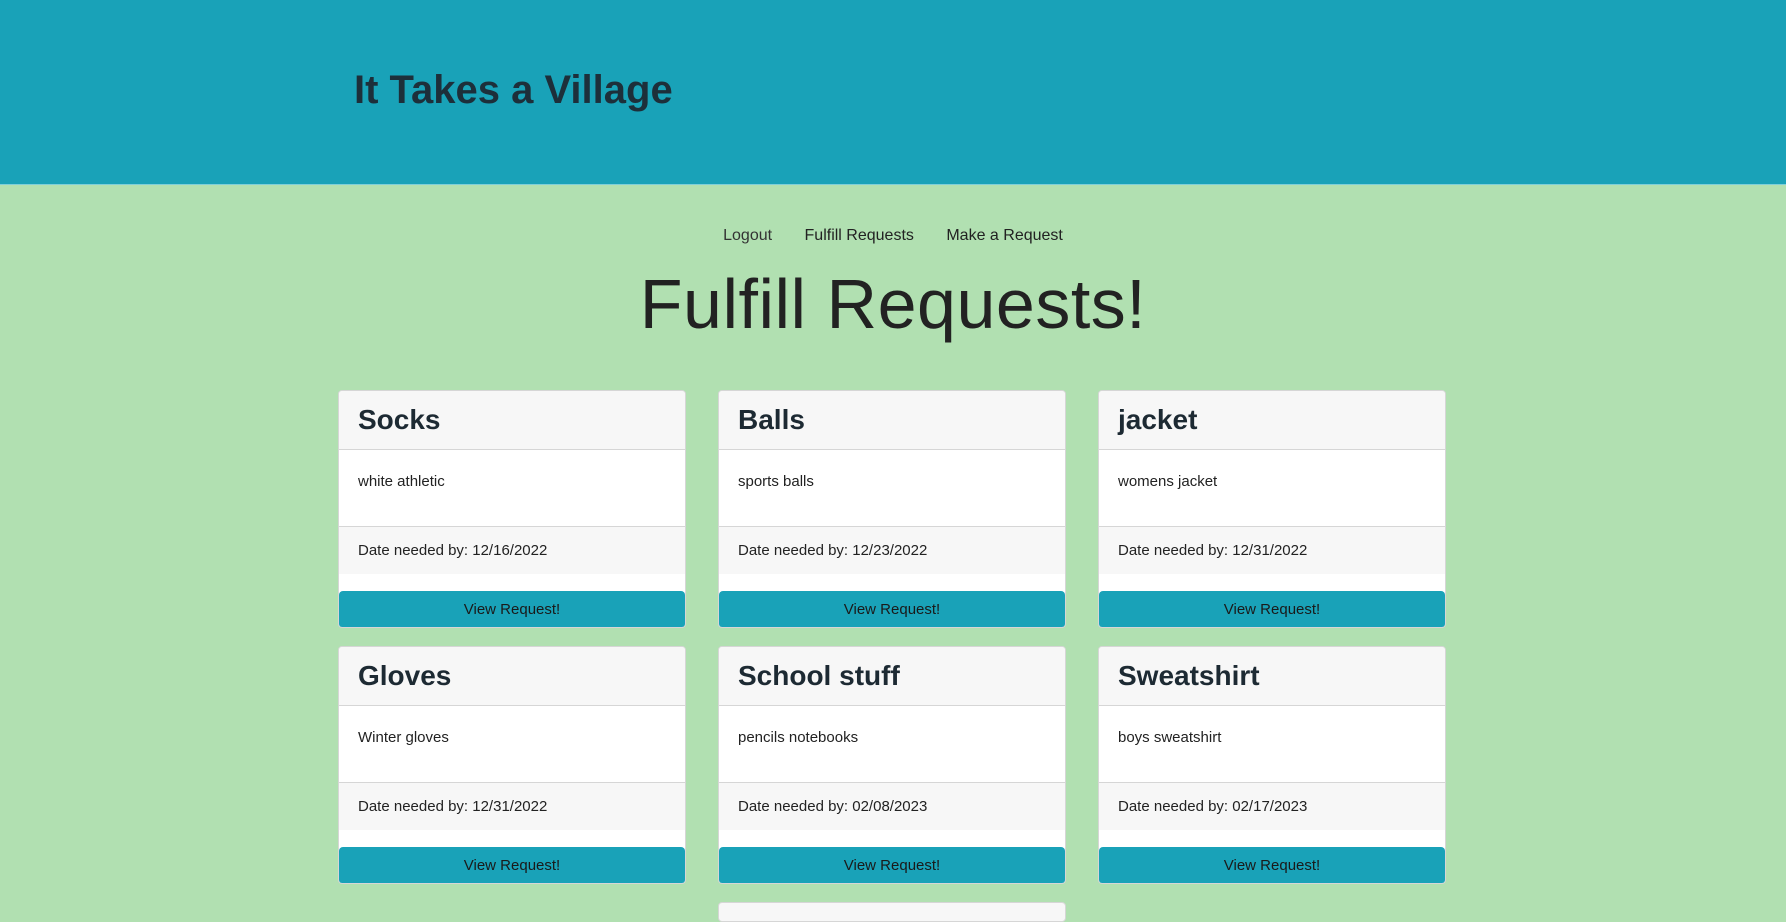 The width and height of the screenshot is (1786, 922). Describe the element at coordinates (453, 550) in the screenshot. I see `card-date-needed: Date needed by: 12/16/2022` at that location.